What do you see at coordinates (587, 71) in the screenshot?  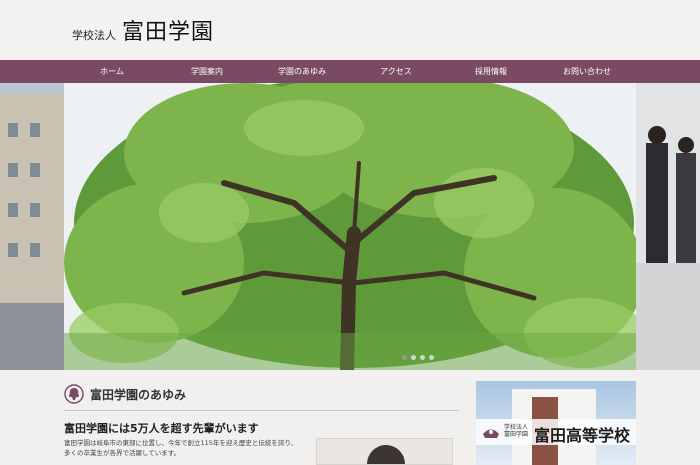 I see `nav-contact: お問い合わせ` at bounding box center [587, 71].